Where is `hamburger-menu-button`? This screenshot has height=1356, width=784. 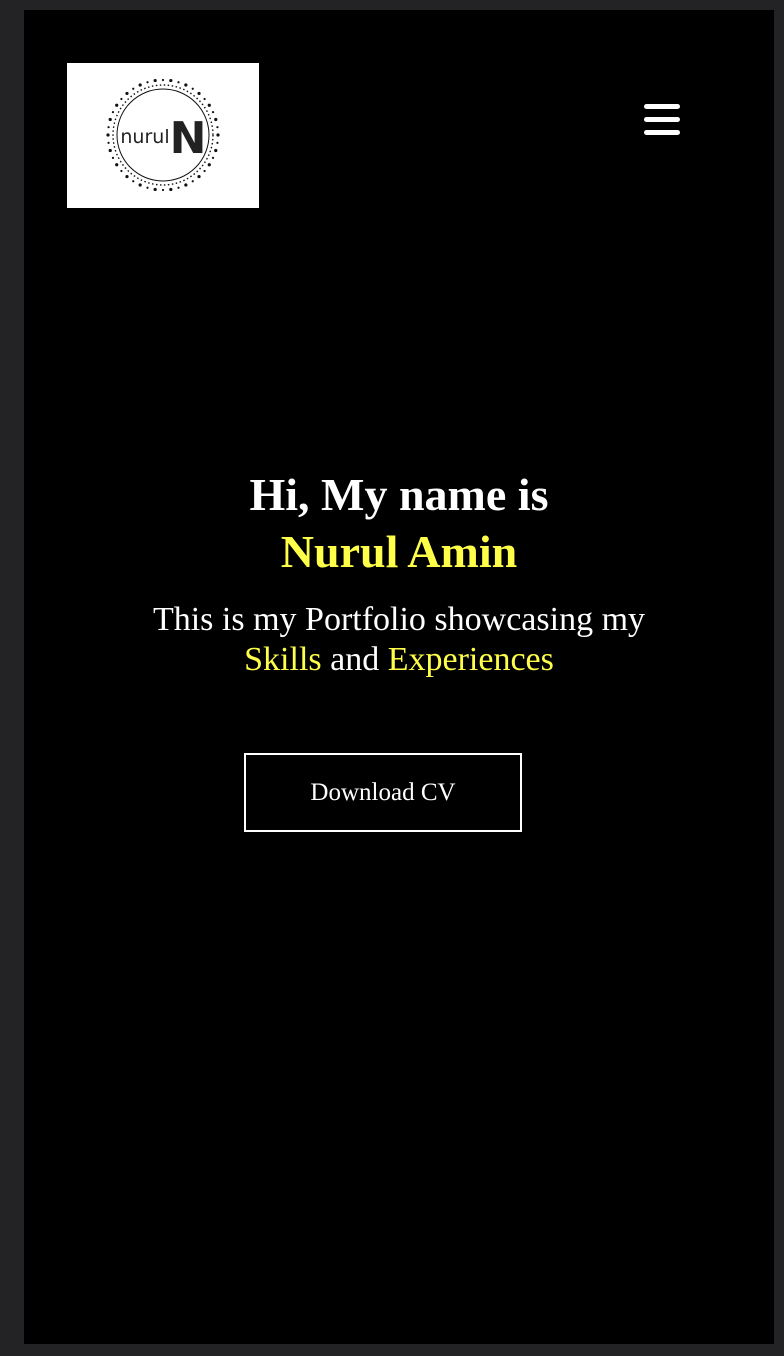 hamburger-menu-button is located at coordinates (662, 120).